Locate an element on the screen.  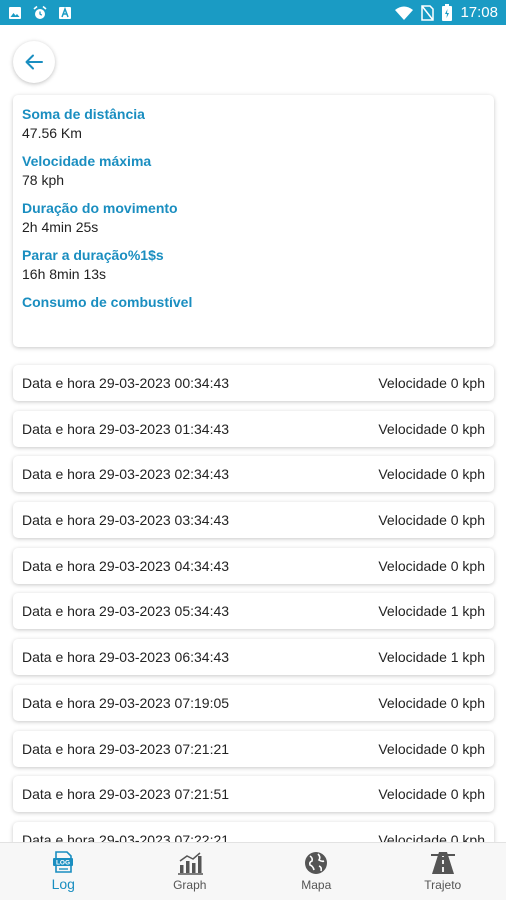
log-datetime: Data e hora 29-03-2023 05:34:43 is located at coordinates (126, 611).